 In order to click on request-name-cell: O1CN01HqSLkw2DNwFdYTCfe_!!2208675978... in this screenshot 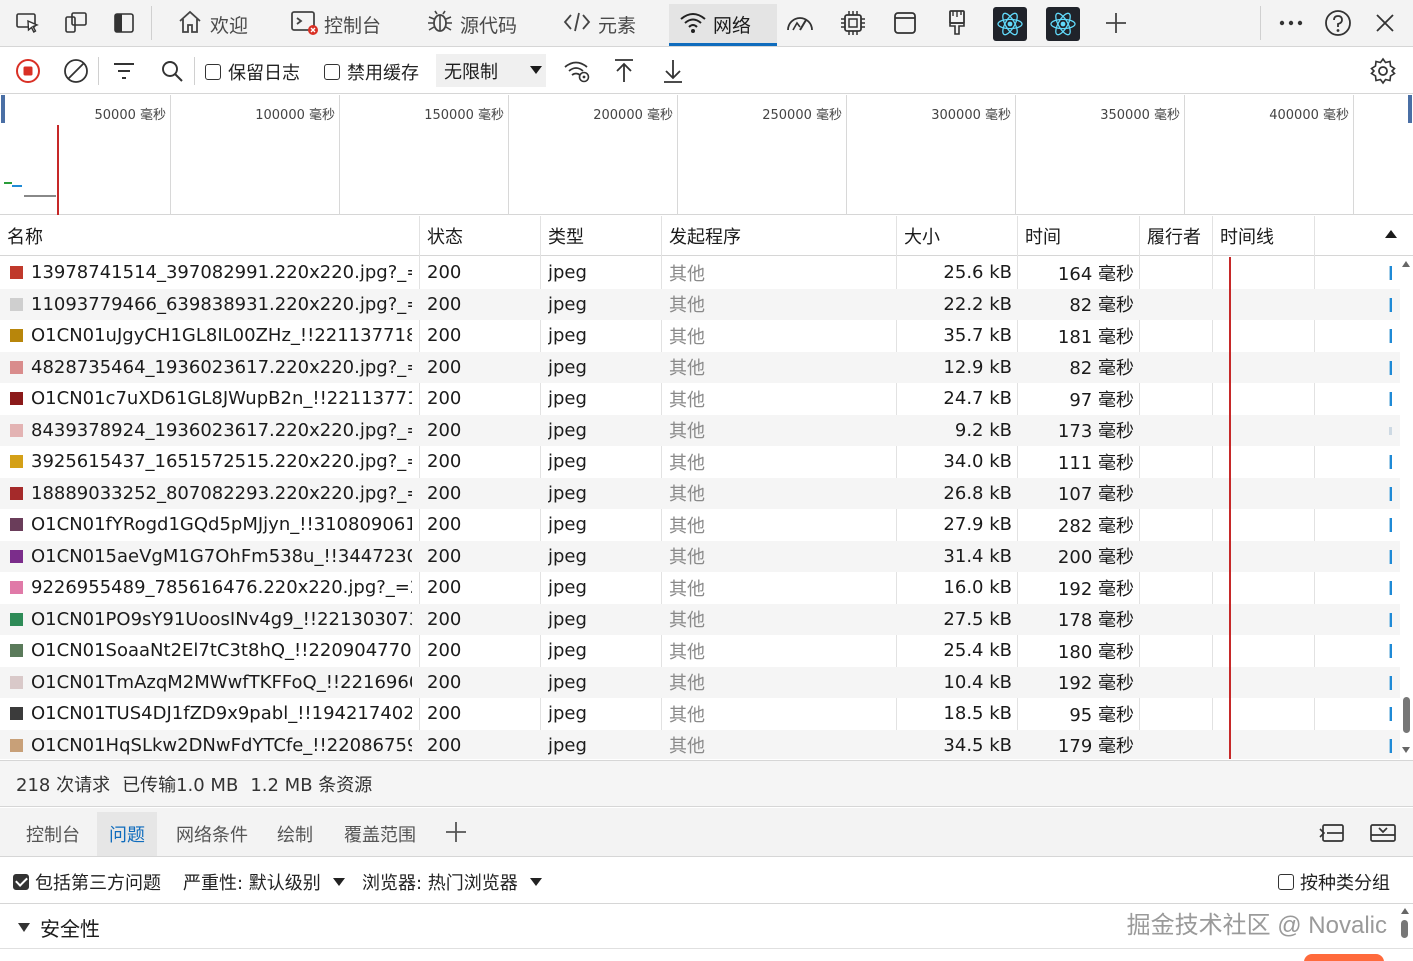, I will do `click(211, 745)`.